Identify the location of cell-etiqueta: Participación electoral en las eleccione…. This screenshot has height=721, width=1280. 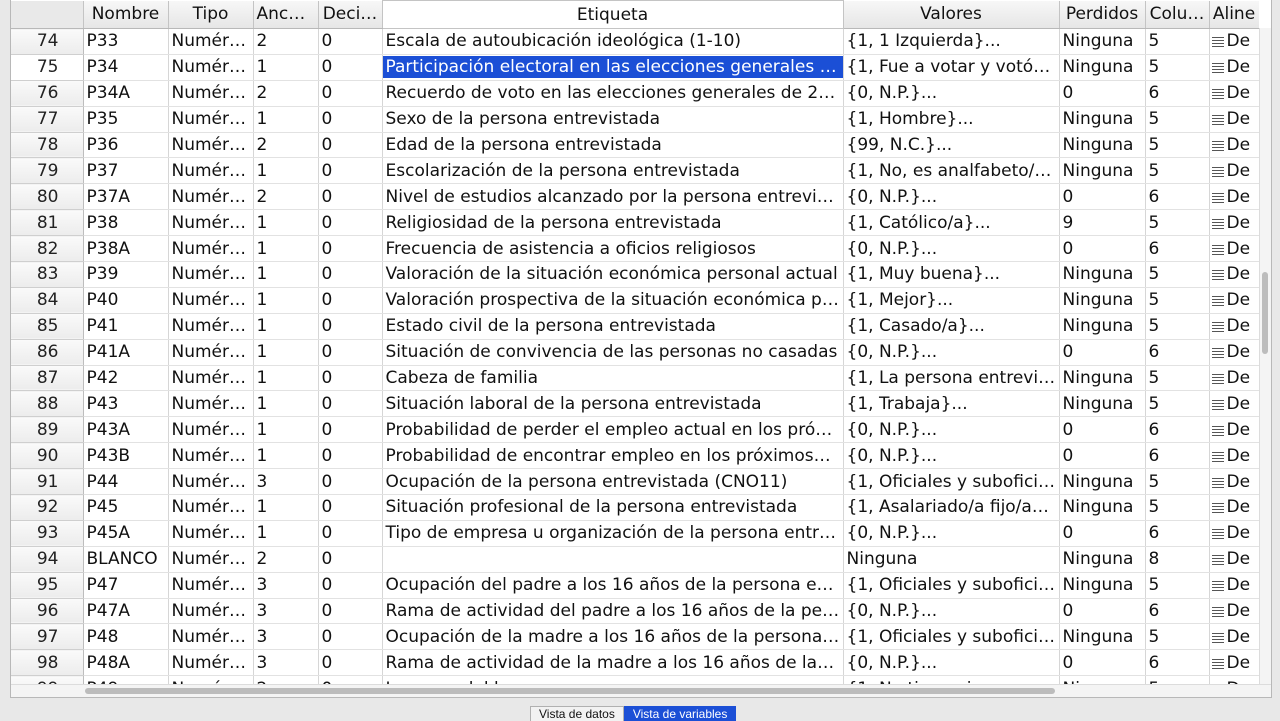
(613, 67).